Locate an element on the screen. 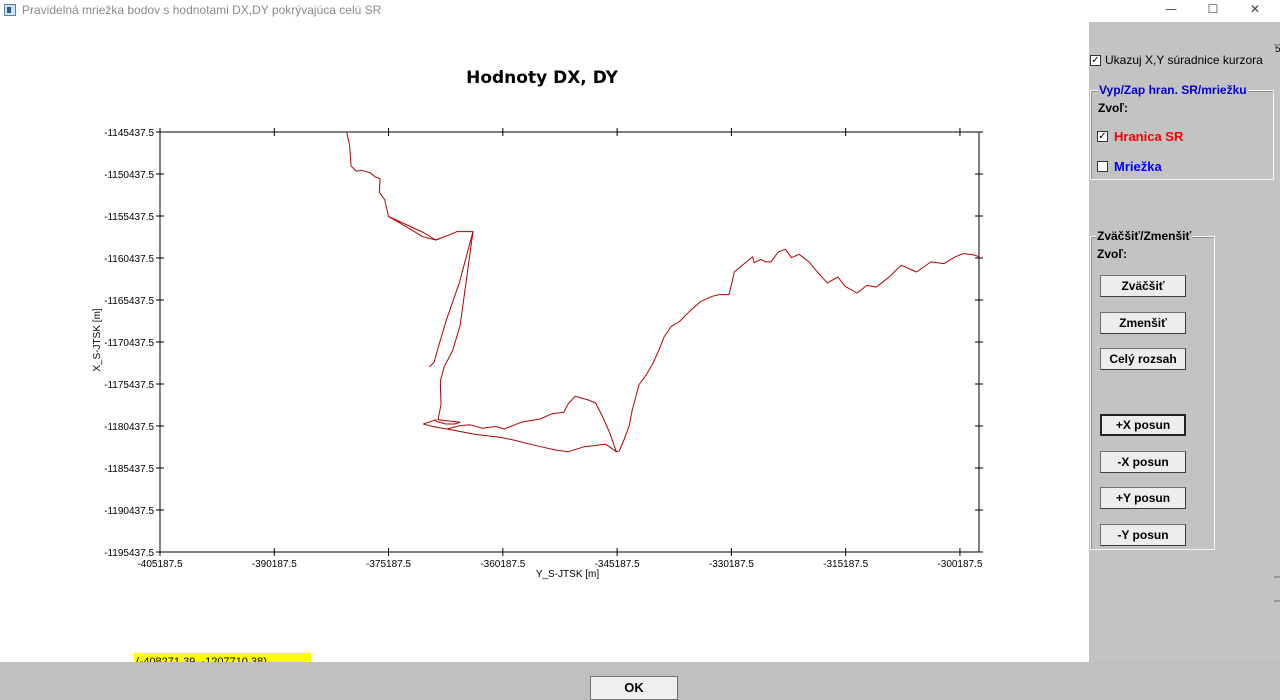  ok-button: OK is located at coordinates (634, 688).